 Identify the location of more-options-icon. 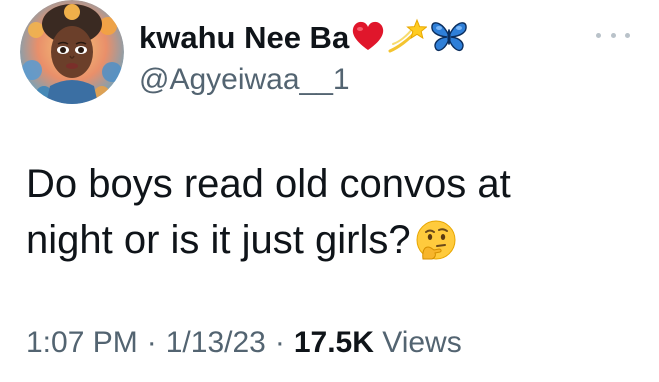
(598, 35).